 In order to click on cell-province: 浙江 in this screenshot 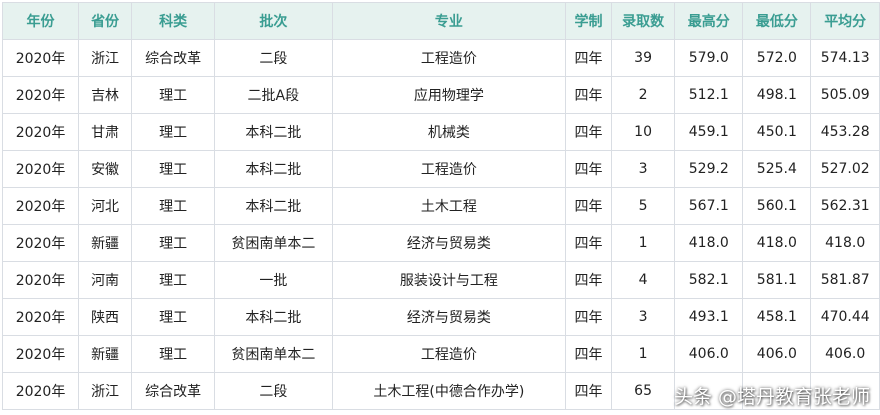, I will do `click(105, 391)`.